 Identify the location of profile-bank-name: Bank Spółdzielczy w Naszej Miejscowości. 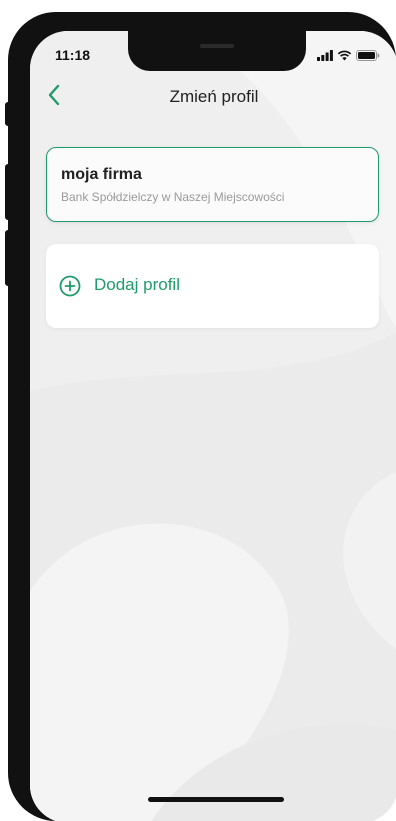
(173, 197).